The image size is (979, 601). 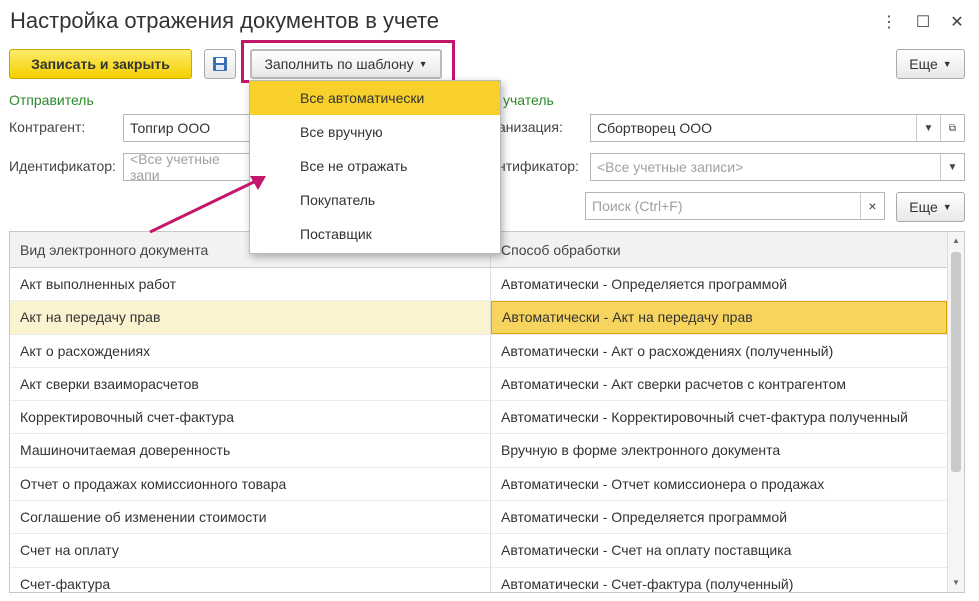 I want to click on table-more-label: Еще, so click(x=923, y=207).